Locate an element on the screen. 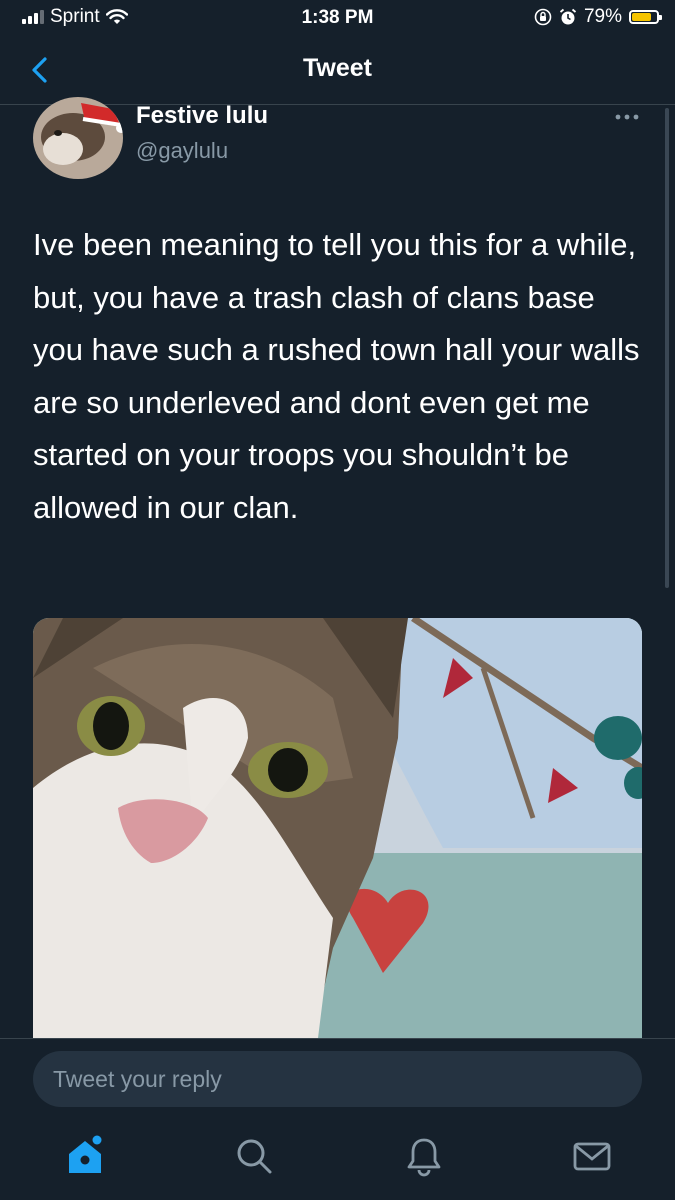  rotation-lock-icon is located at coordinates (543, 17).